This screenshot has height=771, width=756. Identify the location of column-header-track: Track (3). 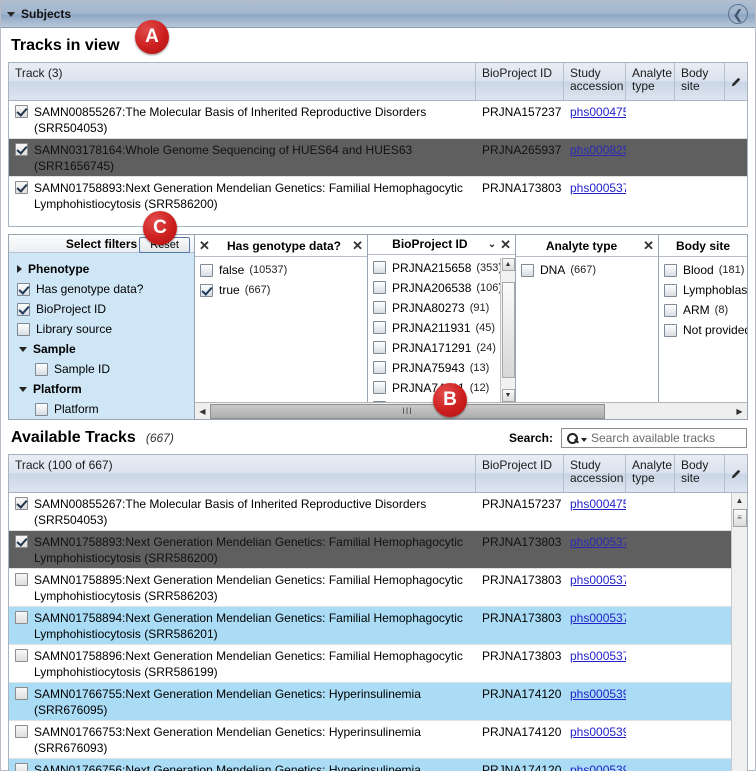
(242, 81).